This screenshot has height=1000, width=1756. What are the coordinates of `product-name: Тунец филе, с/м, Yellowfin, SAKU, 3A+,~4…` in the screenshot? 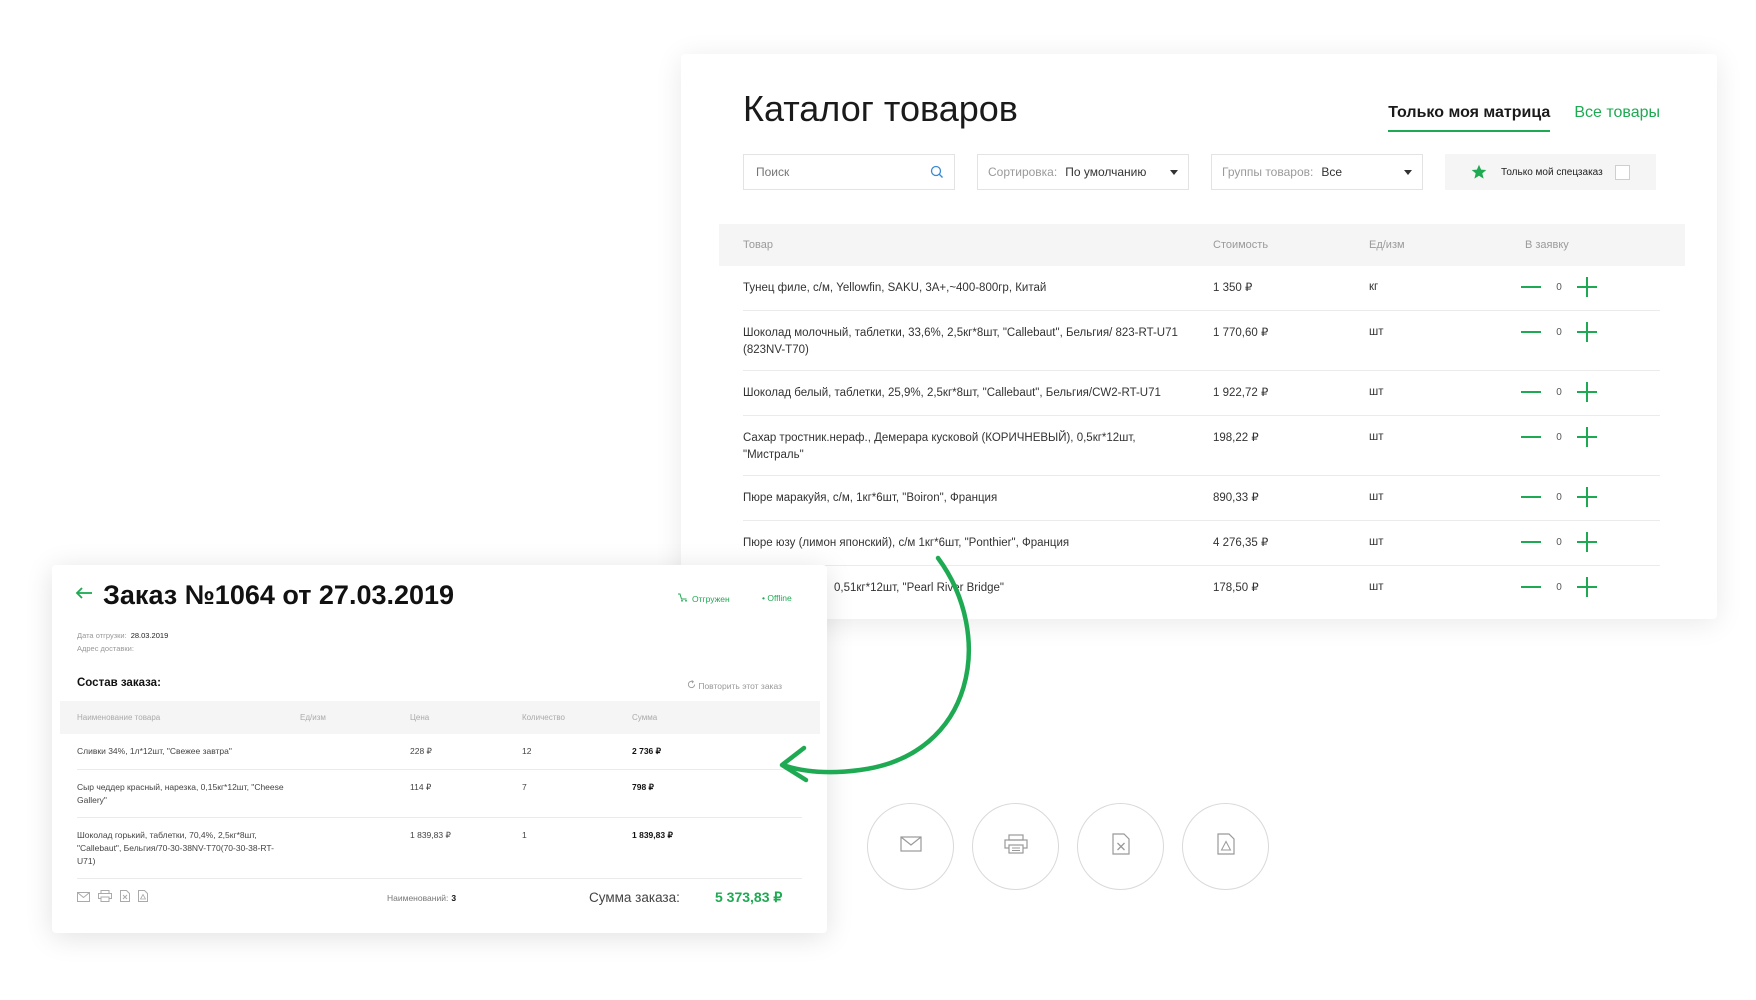 It's located at (895, 288).